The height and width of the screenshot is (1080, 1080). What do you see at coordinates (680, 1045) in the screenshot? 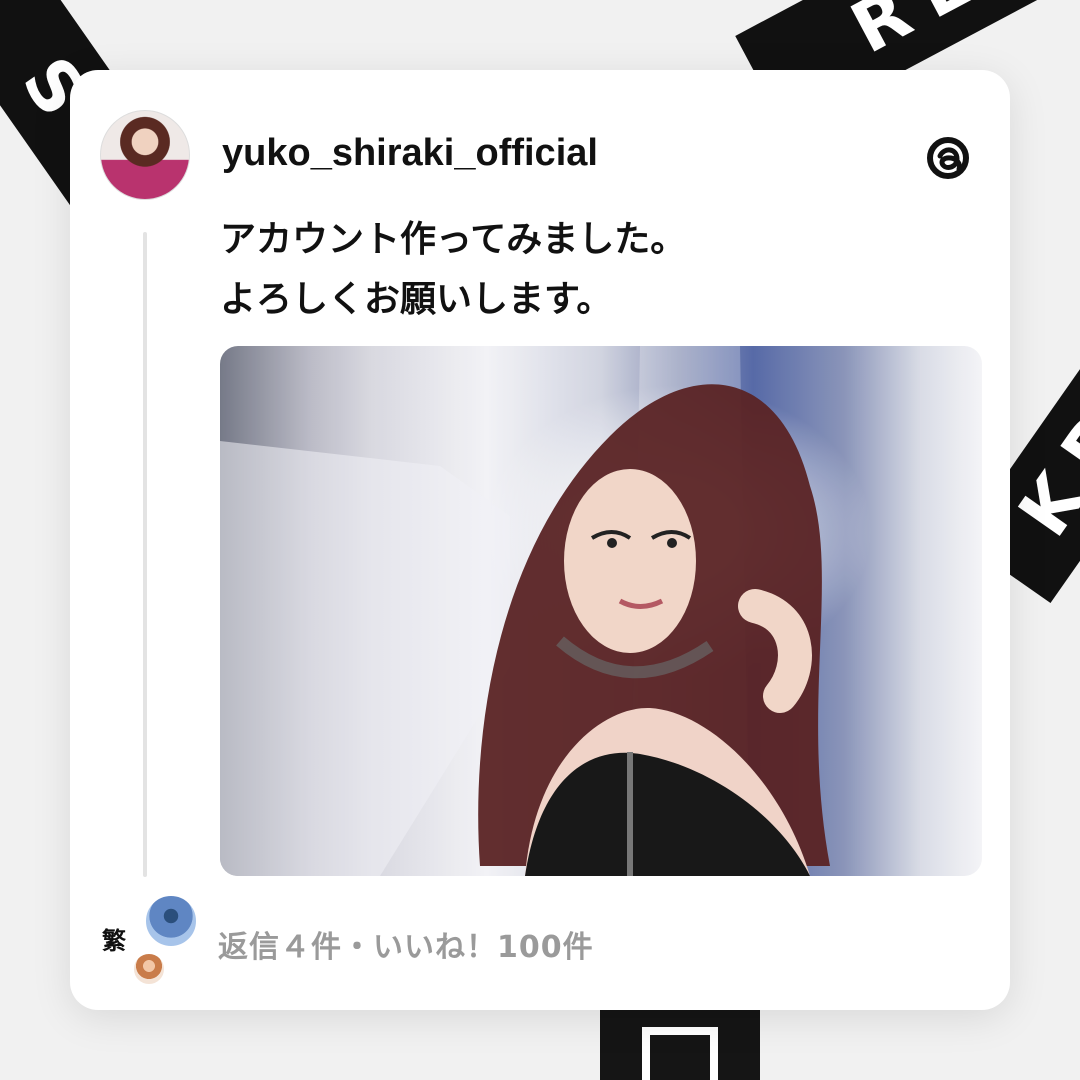
I see `background-ribbon-bottom` at bounding box center [680, 1045].